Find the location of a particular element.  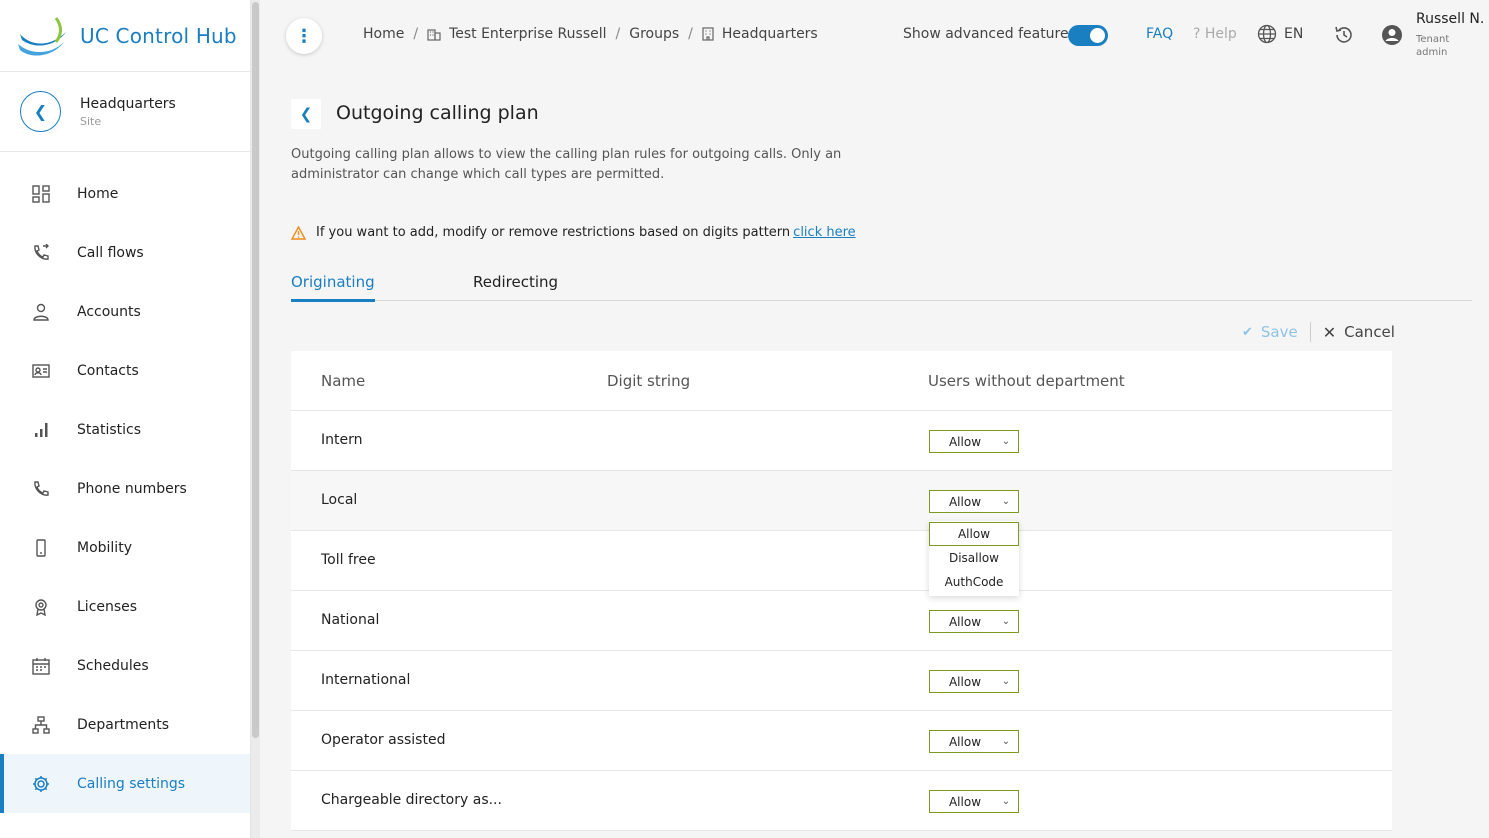

table-row: National Allow ⌄ is located at coordinates (841, 621).